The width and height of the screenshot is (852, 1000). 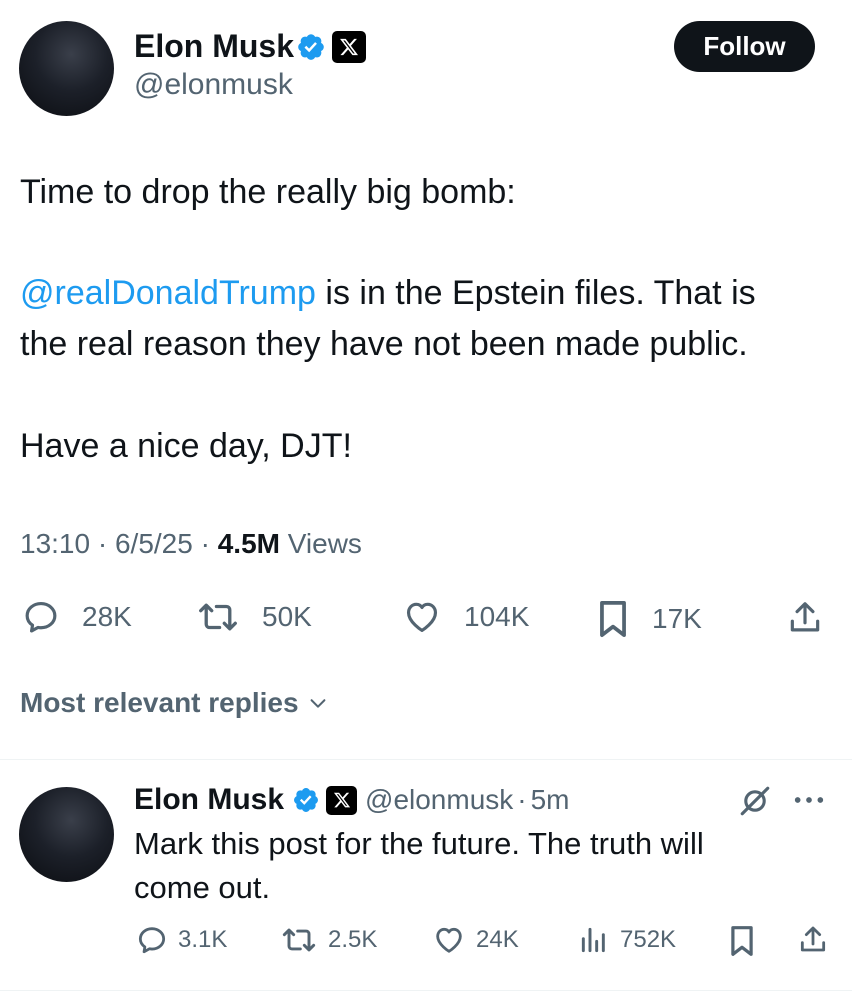 What do you see at coordinates (213, 85) in the screenshot?
I see `author-handle: @elonmusk` at bounding box center [213, 85].